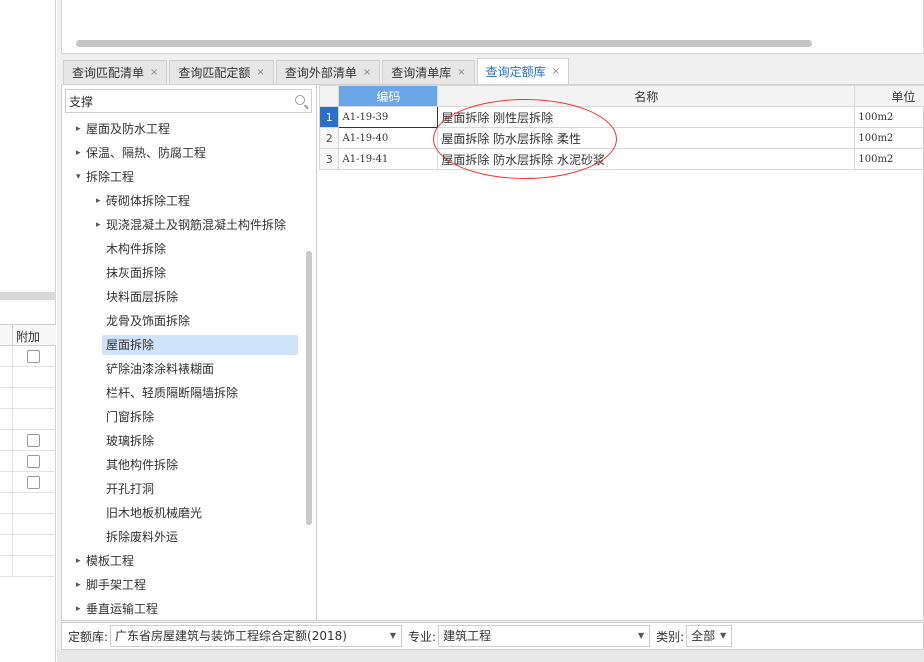 This screenshot has width=924, height=662. What do you see at coordinates (136, 249) in the screenshot?
I see `tree-node-label: 木构件拆除` at bounding box center [136, 249].